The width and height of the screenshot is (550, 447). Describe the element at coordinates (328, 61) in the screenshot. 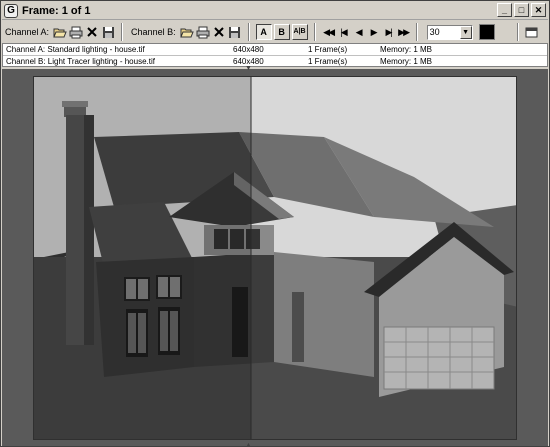

I see `channel-b-frames: 1 Frame(s)` at that location.